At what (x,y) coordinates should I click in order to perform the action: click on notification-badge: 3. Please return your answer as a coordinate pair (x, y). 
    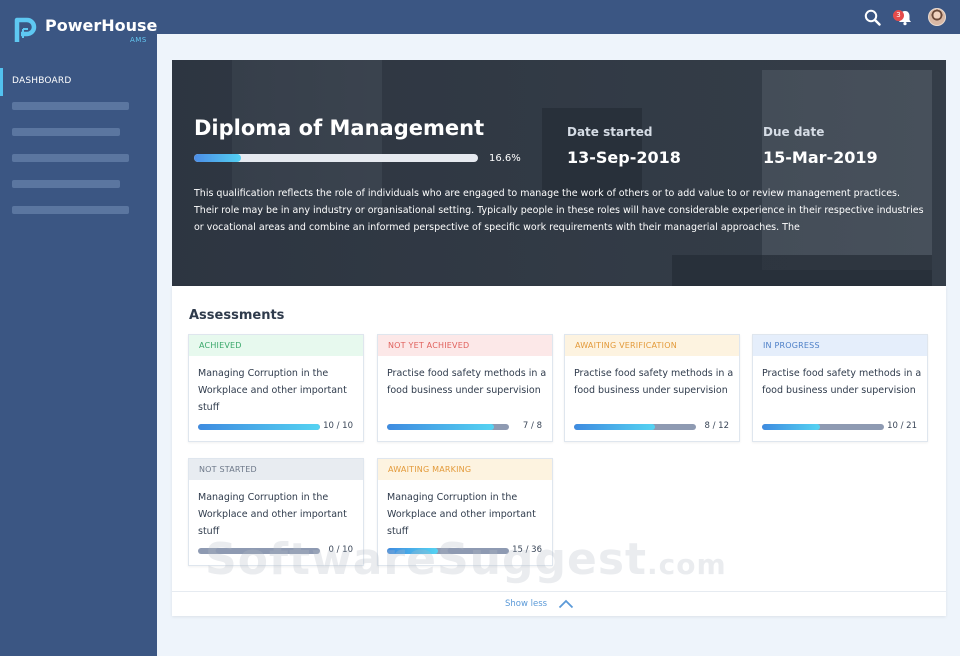
    Looking at the image, I should click on (898, 15).